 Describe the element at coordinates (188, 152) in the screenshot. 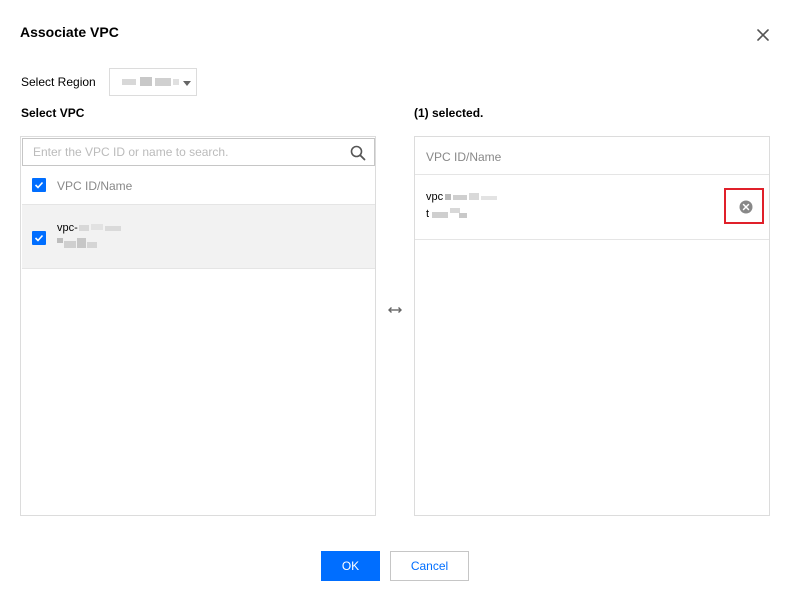

I see `vpc-search-input` at that location.